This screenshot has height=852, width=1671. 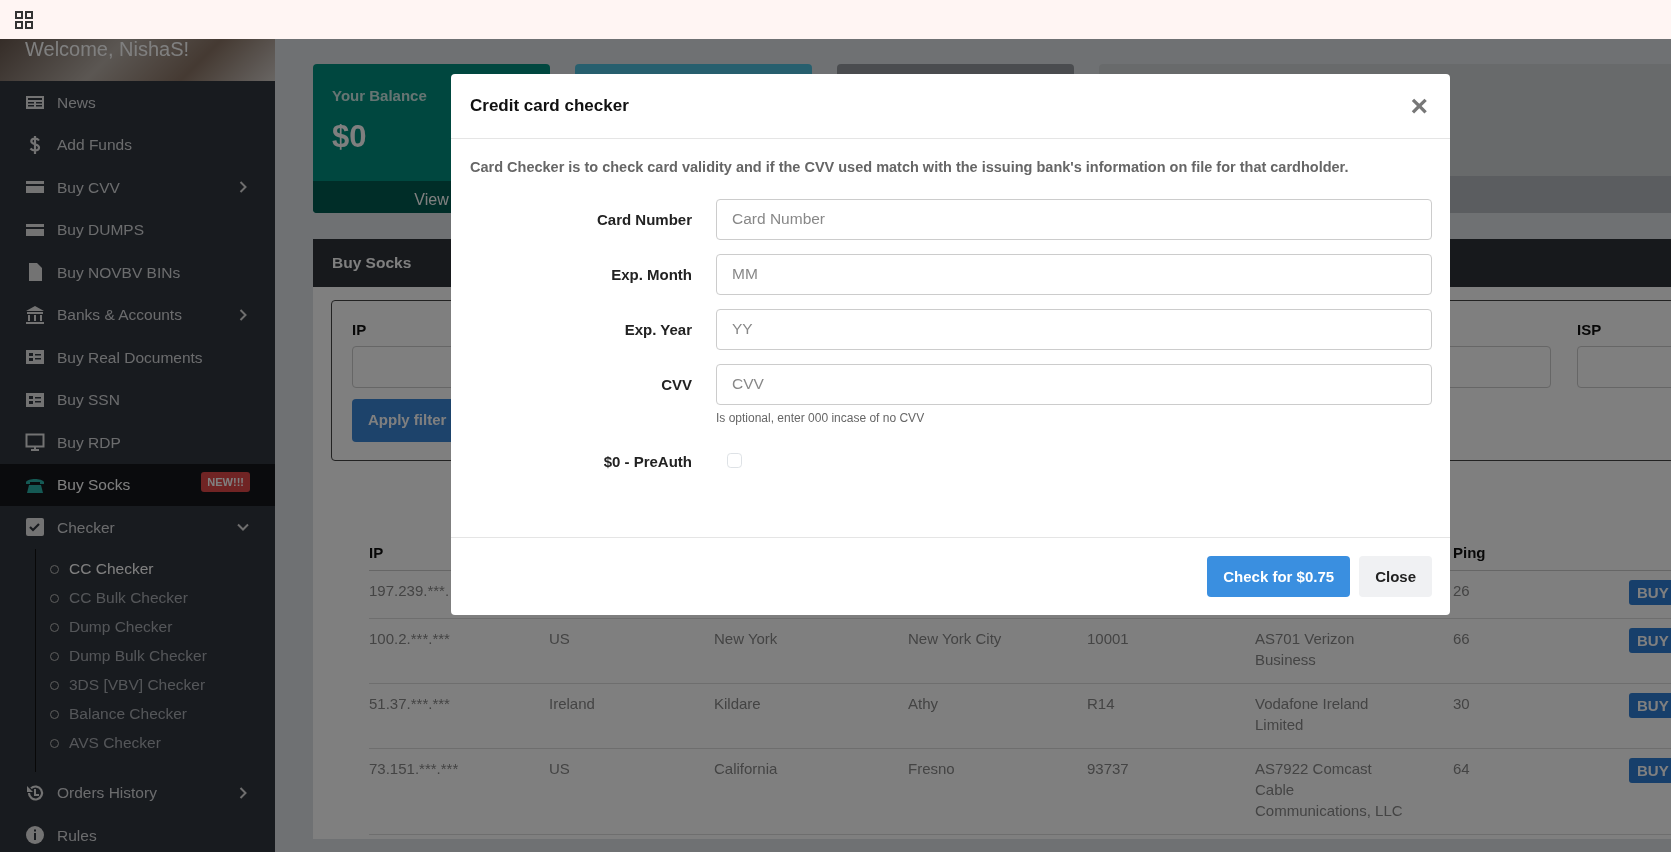 I want to click on sidebar-item: Buy DUMPS, so click(x=137, y=229).